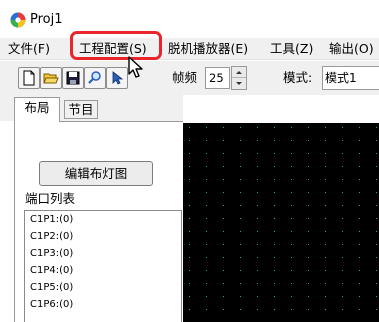  Describe the element at coordinates (51, 254) in the screenshot. I see `list-item: C1P3:(0)` at that location.